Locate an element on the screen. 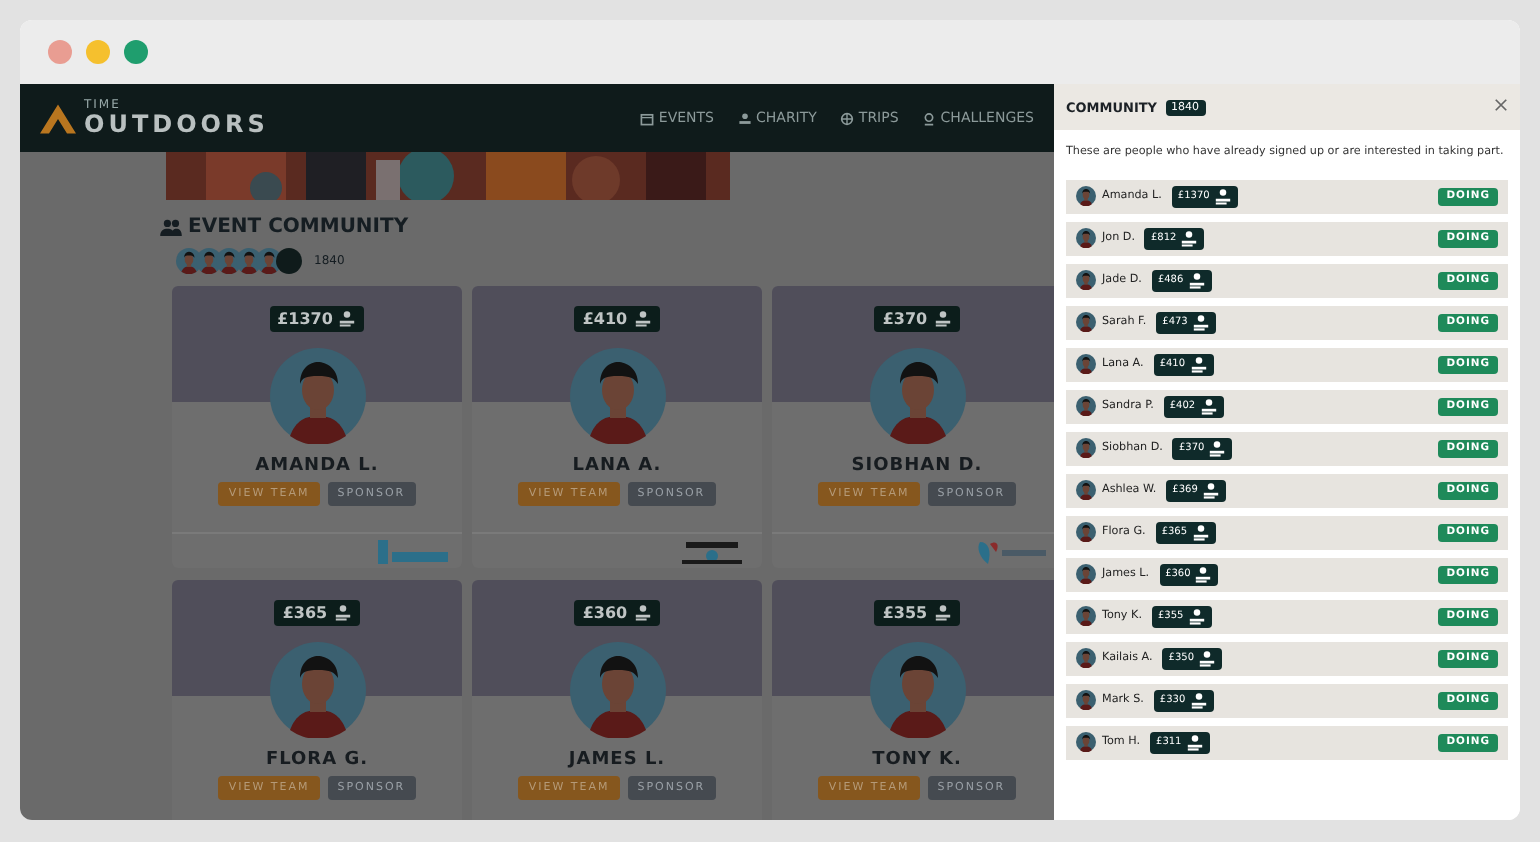 This screenshot has width=1540, height=842. amount-badge: £355 is located at coordinates (917, 613).